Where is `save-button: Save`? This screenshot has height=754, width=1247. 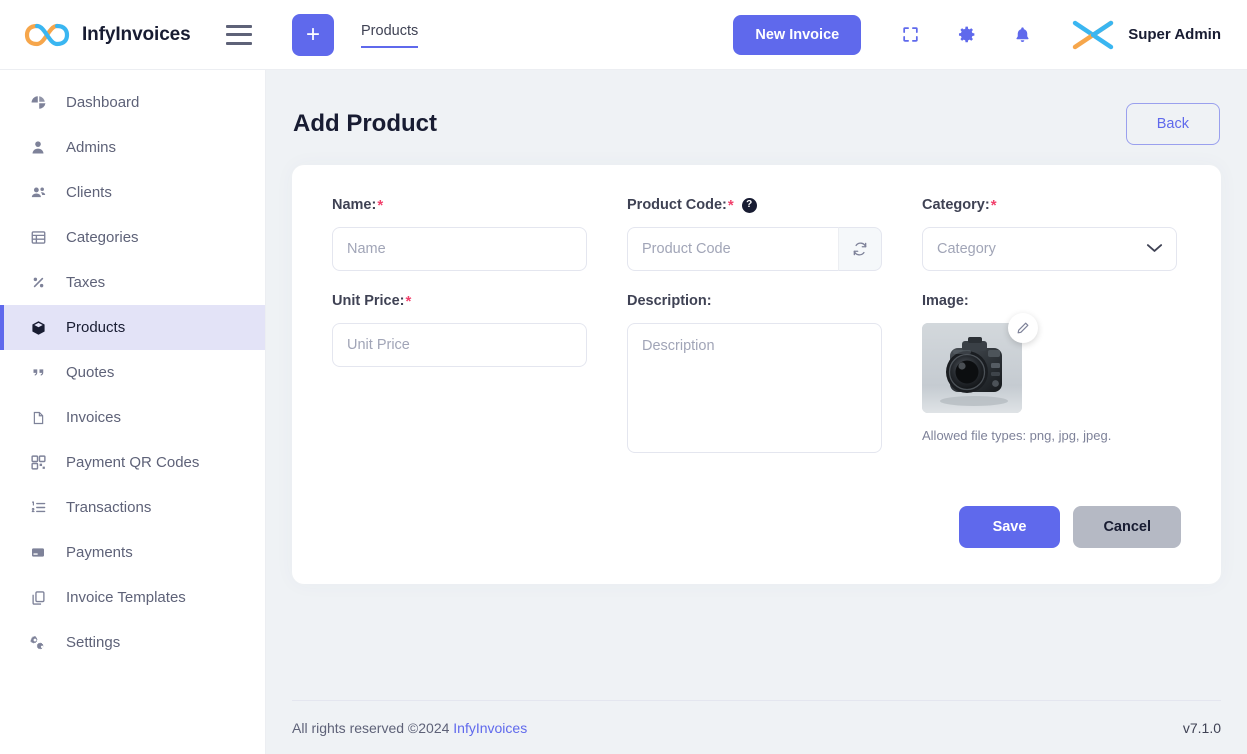
save-button: Save is located at coordinates (1009, 527).